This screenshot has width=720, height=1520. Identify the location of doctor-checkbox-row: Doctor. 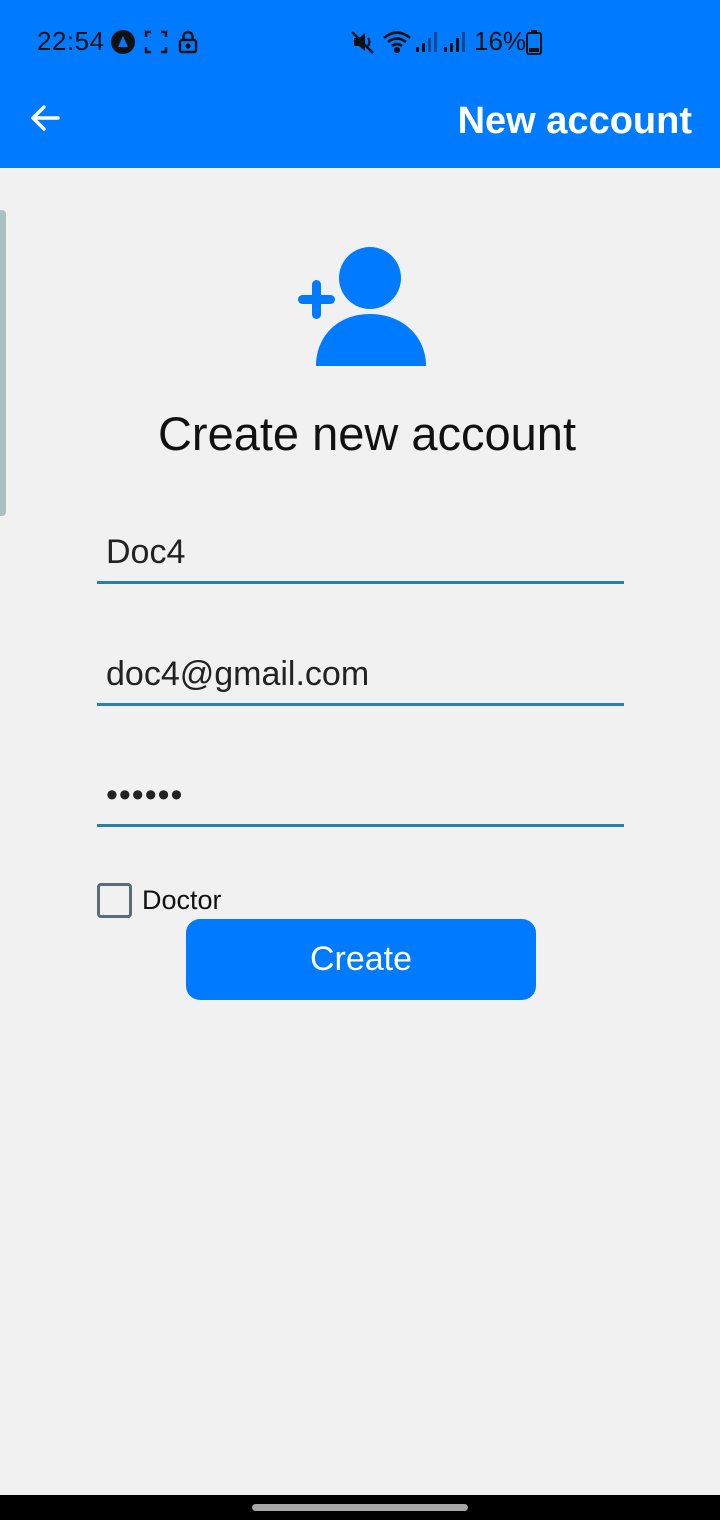
(159, 900).